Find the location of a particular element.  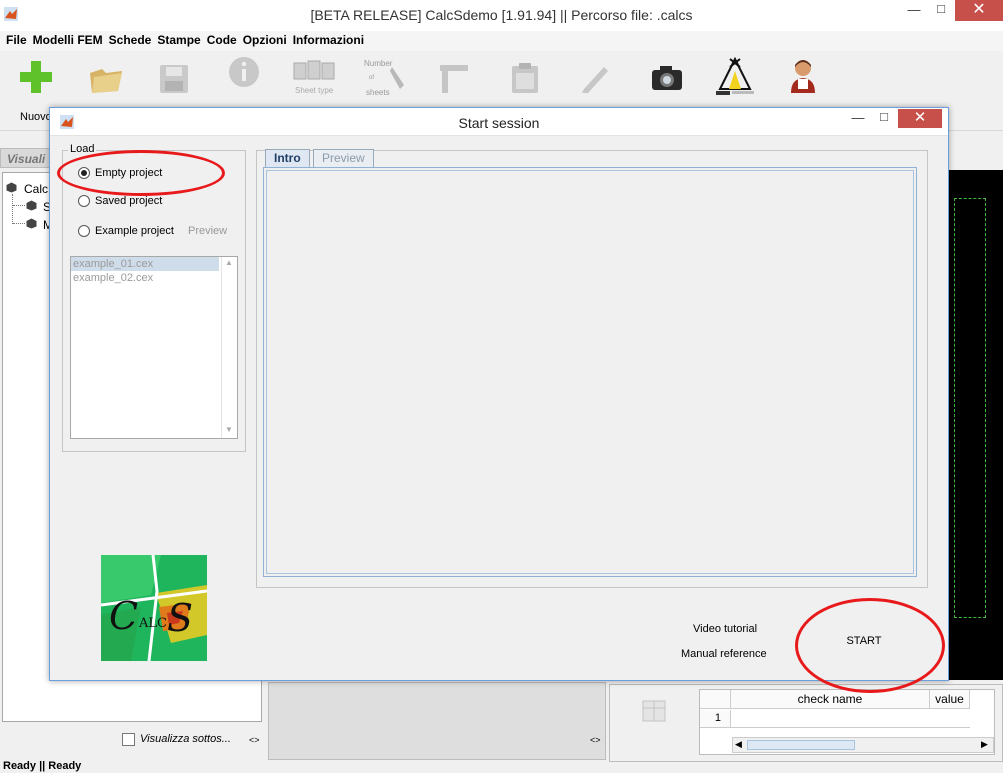

sheet-type-label: Sheet type is located at coordinates (314, 90).